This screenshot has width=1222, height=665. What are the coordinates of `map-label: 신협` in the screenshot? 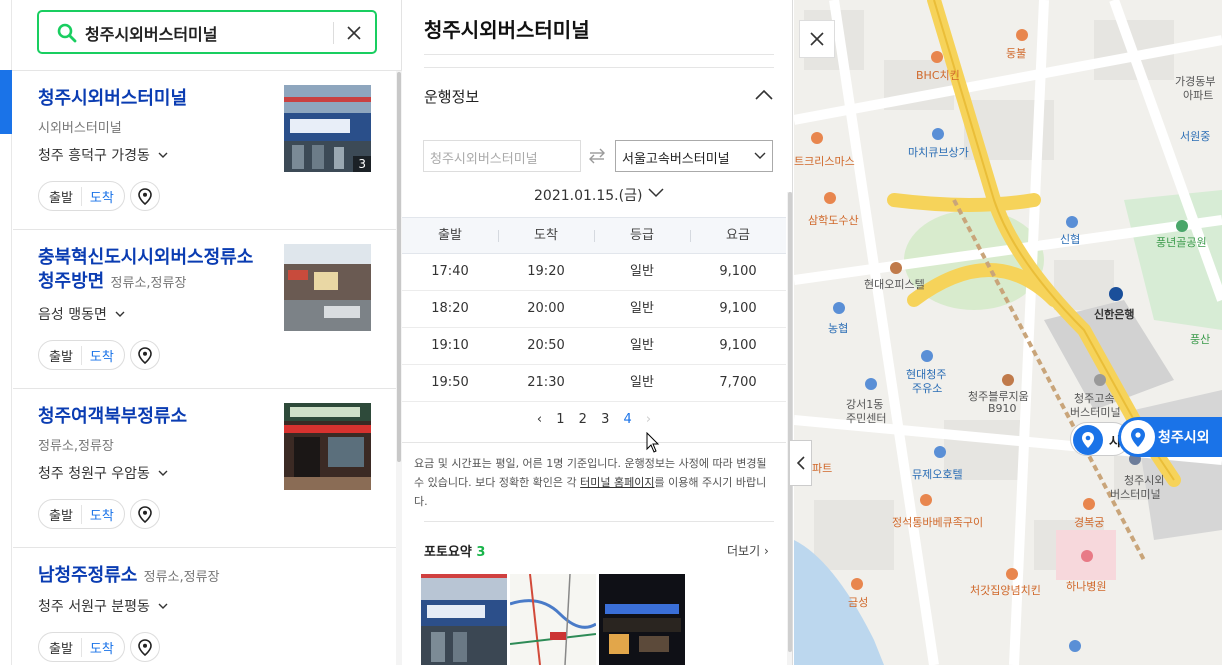 It's located at (1070, 239).